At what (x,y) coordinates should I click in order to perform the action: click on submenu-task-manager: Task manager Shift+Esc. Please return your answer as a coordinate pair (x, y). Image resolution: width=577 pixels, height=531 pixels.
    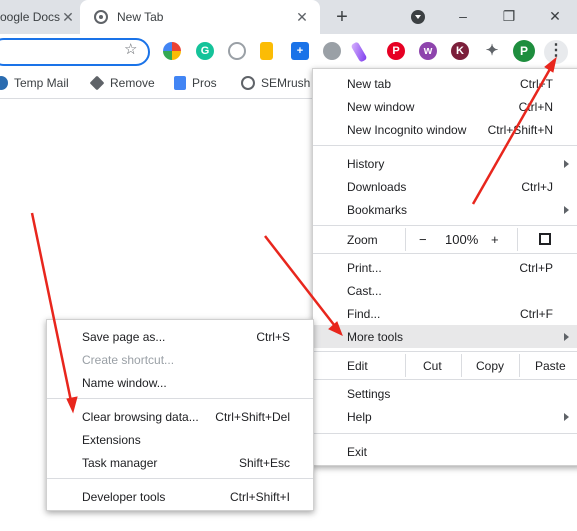
    Looking at the image, I should click on (180, 462).